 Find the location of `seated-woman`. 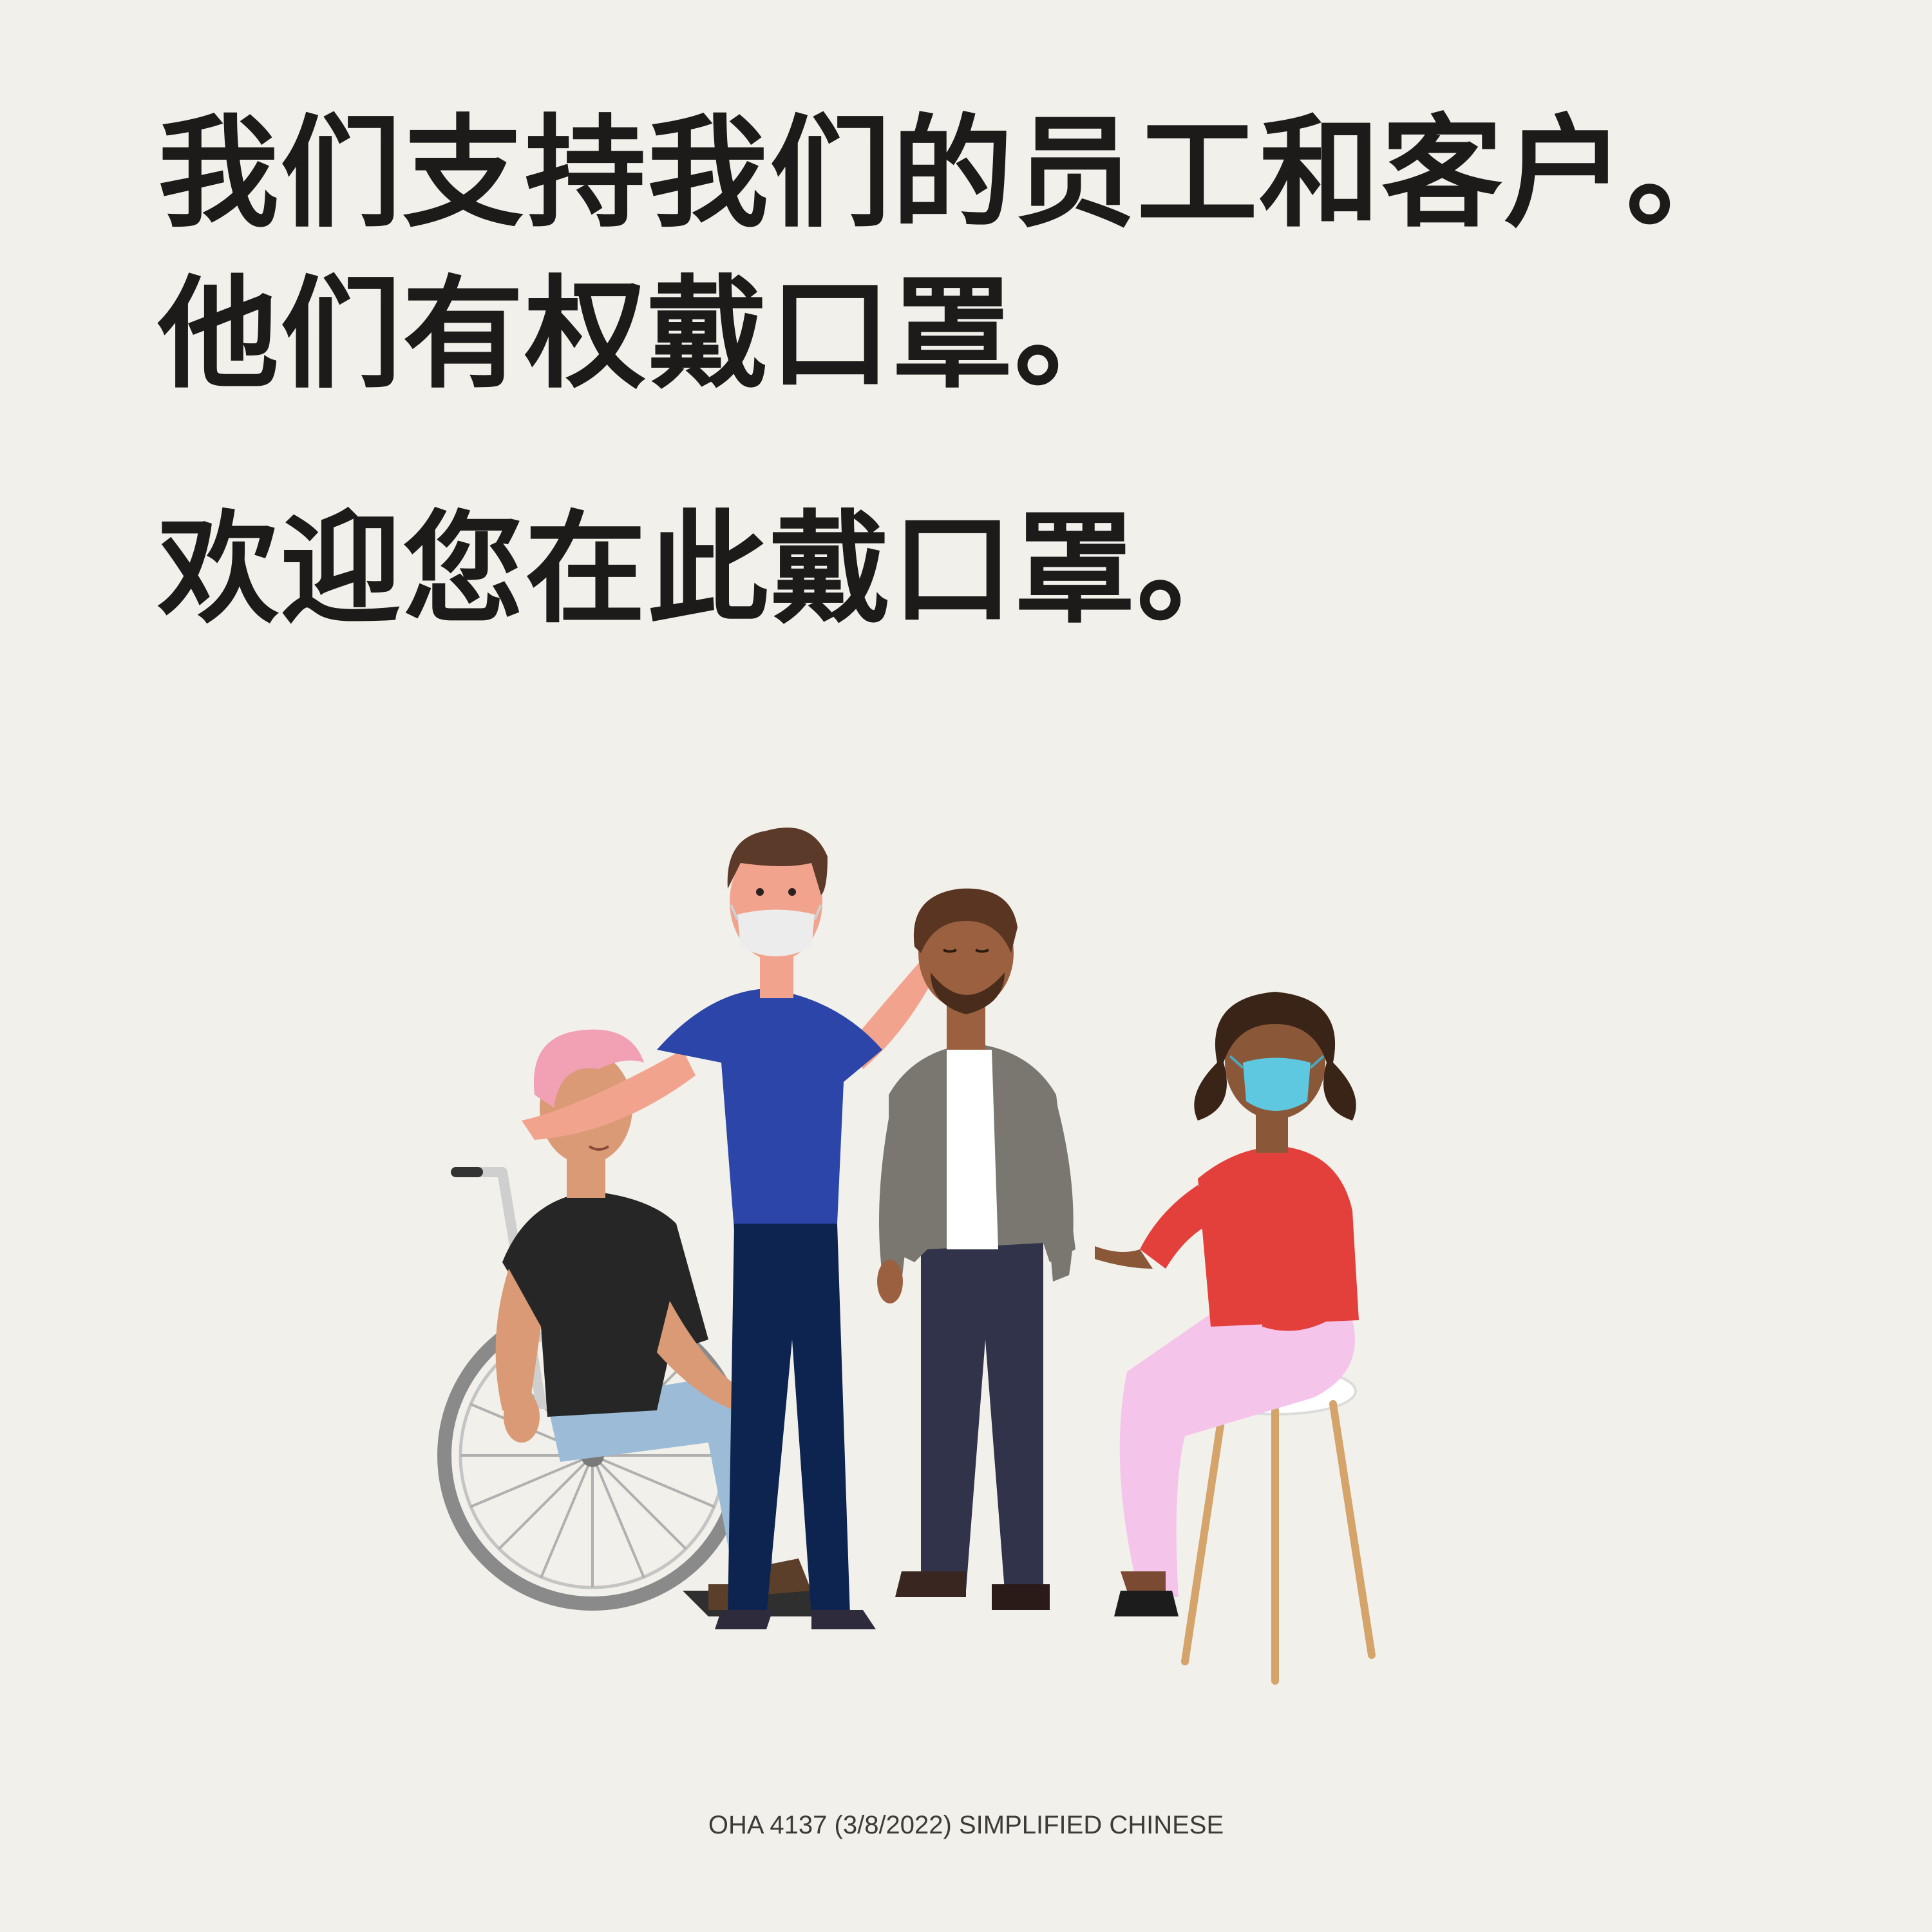

seated-woman is located at coordinates (1227, 1304).